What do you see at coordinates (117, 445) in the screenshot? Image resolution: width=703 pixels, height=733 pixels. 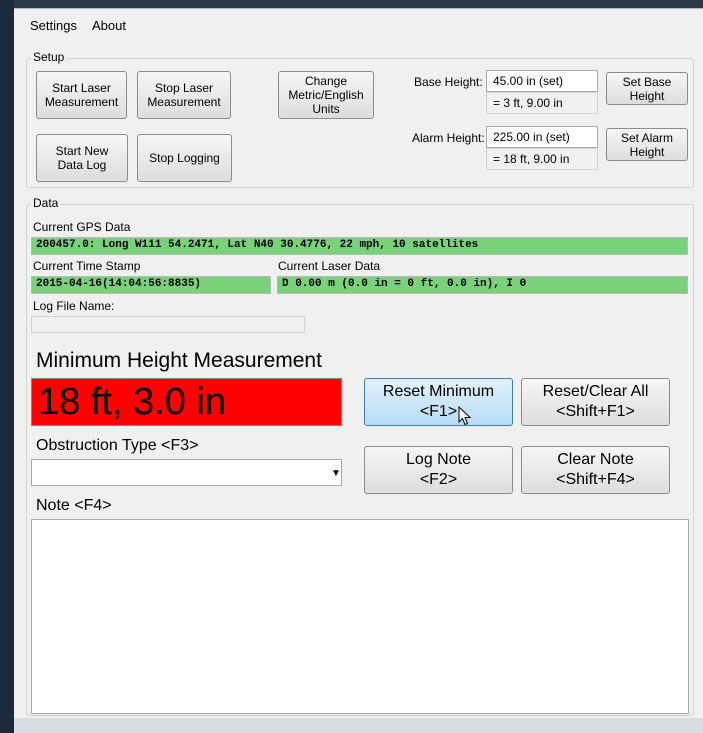 I see `obstruction-type-label: Obstruction Type <F3>` at bounding box center [117, 445].